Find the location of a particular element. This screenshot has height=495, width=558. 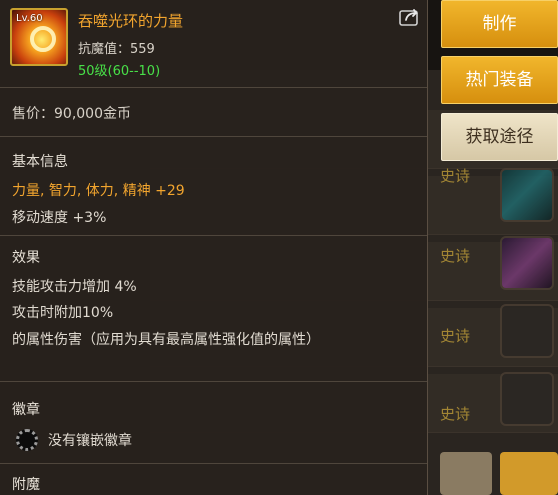

hot-gear-button: 热门装备 is located at coordinates (499, 80).